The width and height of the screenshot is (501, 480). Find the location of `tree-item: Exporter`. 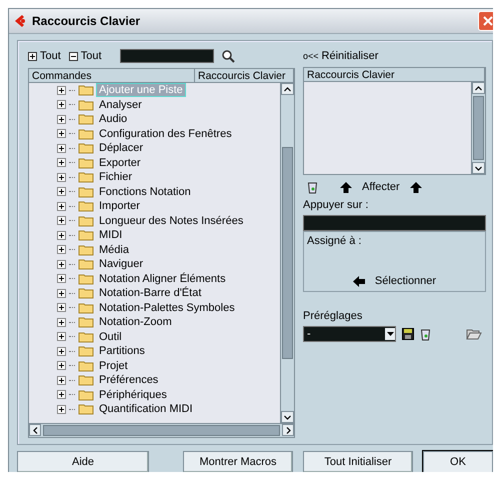

tree-item: Exporter is located at coordinates (120, 162).